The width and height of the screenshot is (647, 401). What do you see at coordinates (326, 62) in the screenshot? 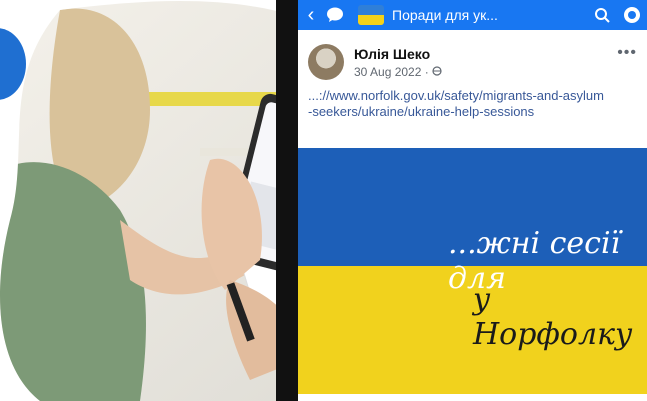
I see `avatar` at bounding box center [326, 62].